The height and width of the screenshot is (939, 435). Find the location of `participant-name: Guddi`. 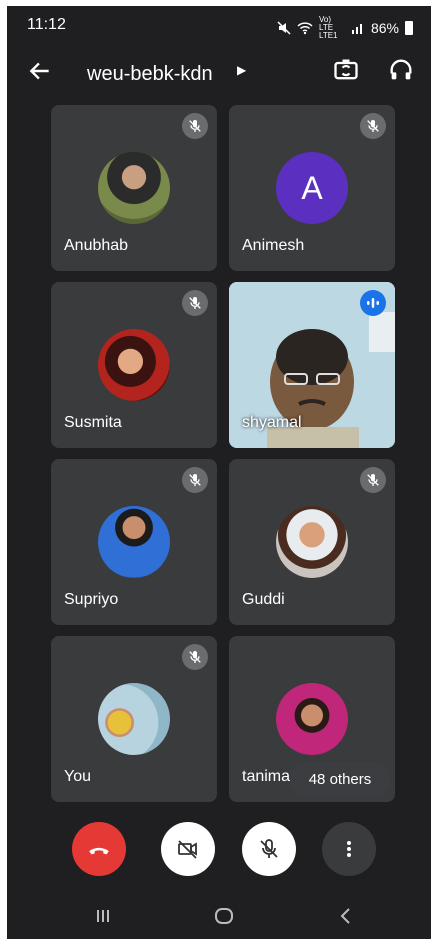

participant-name: Guddi is located at coordinates (263, 599).